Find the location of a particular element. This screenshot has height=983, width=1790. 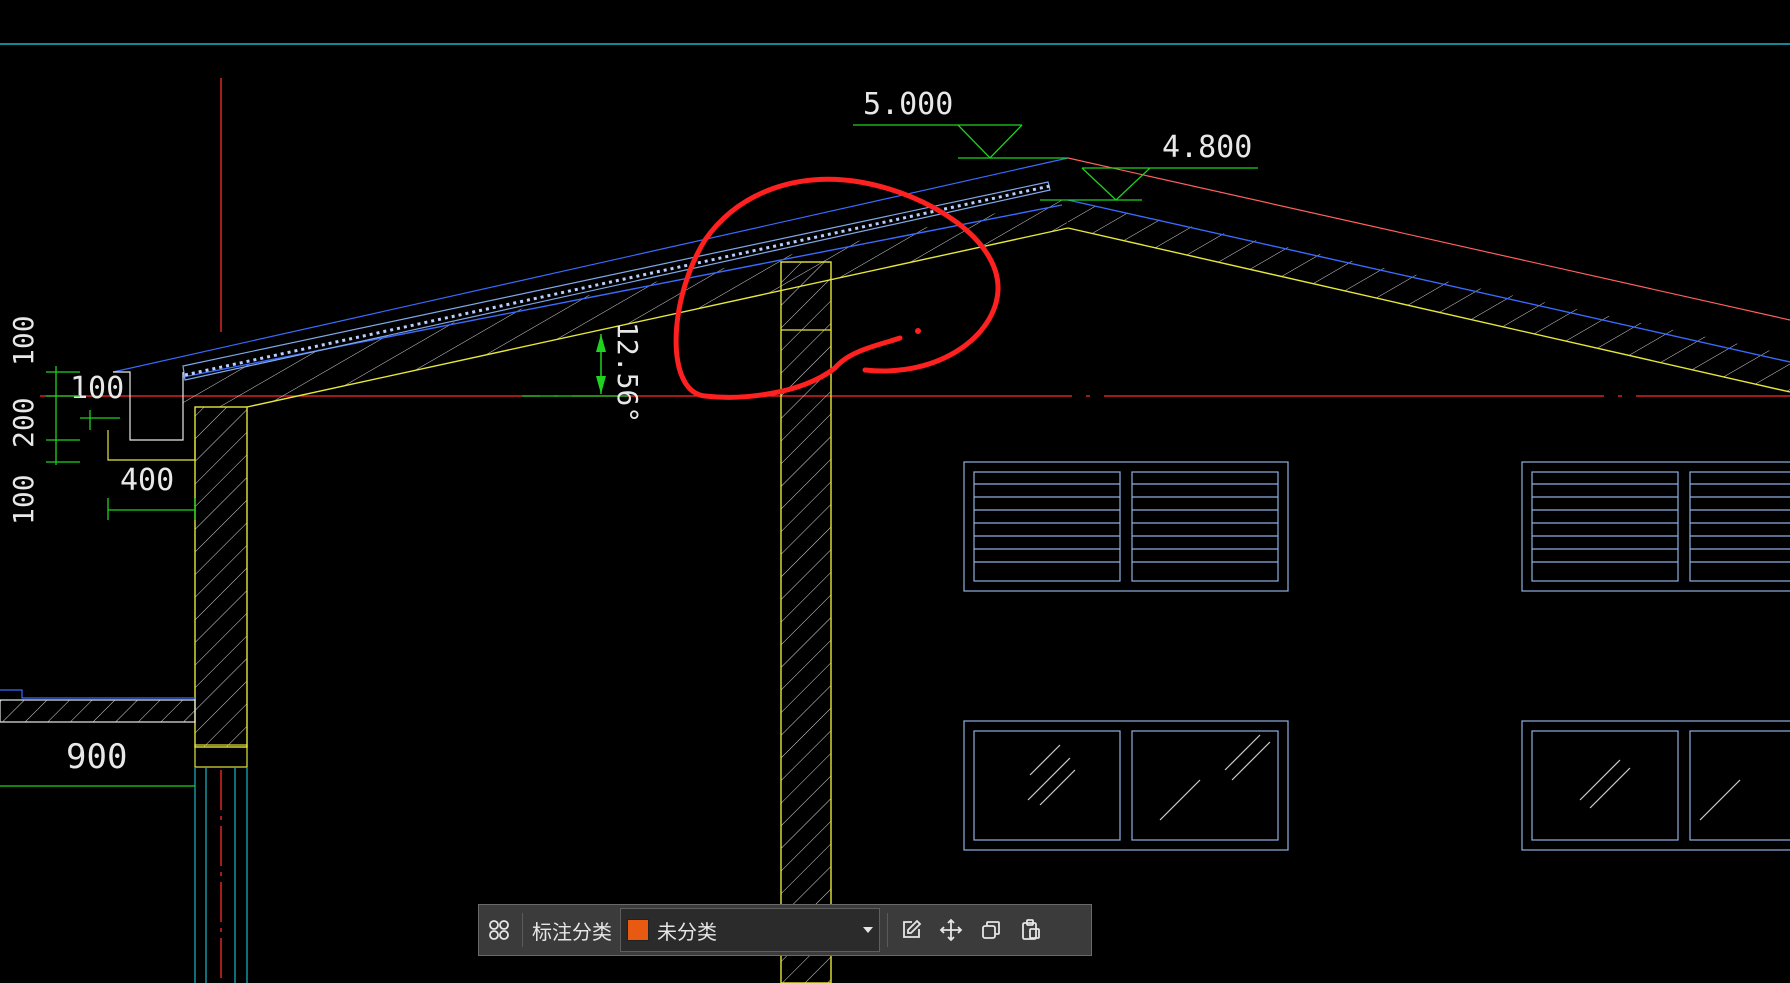

annotation-toolbar: 标注分类 未分类 is located at coordinates (785, 930).